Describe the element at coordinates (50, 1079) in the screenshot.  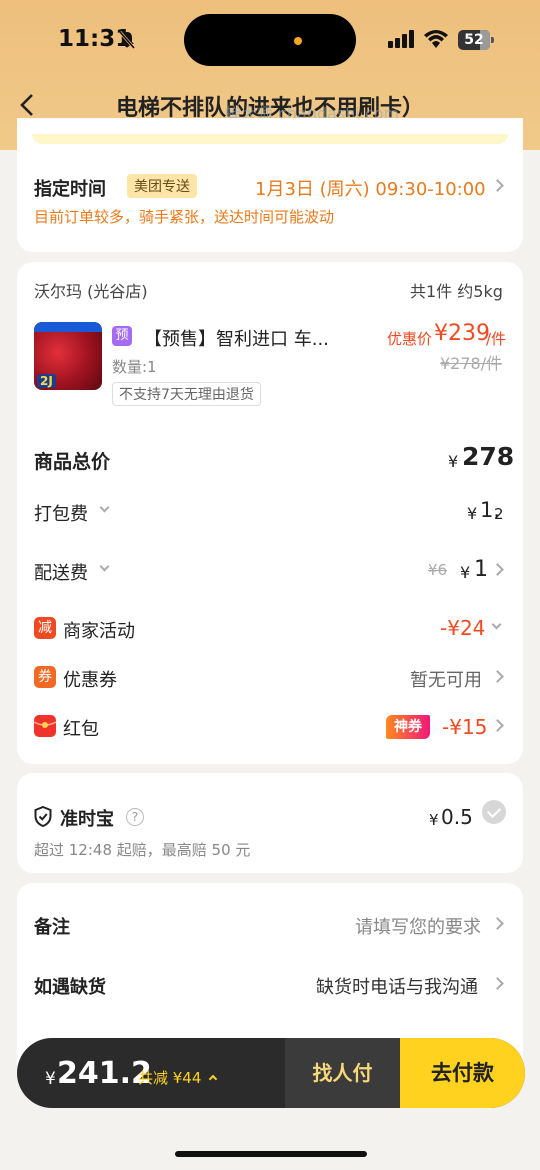
I see `total-symbol: ¥` at that location.